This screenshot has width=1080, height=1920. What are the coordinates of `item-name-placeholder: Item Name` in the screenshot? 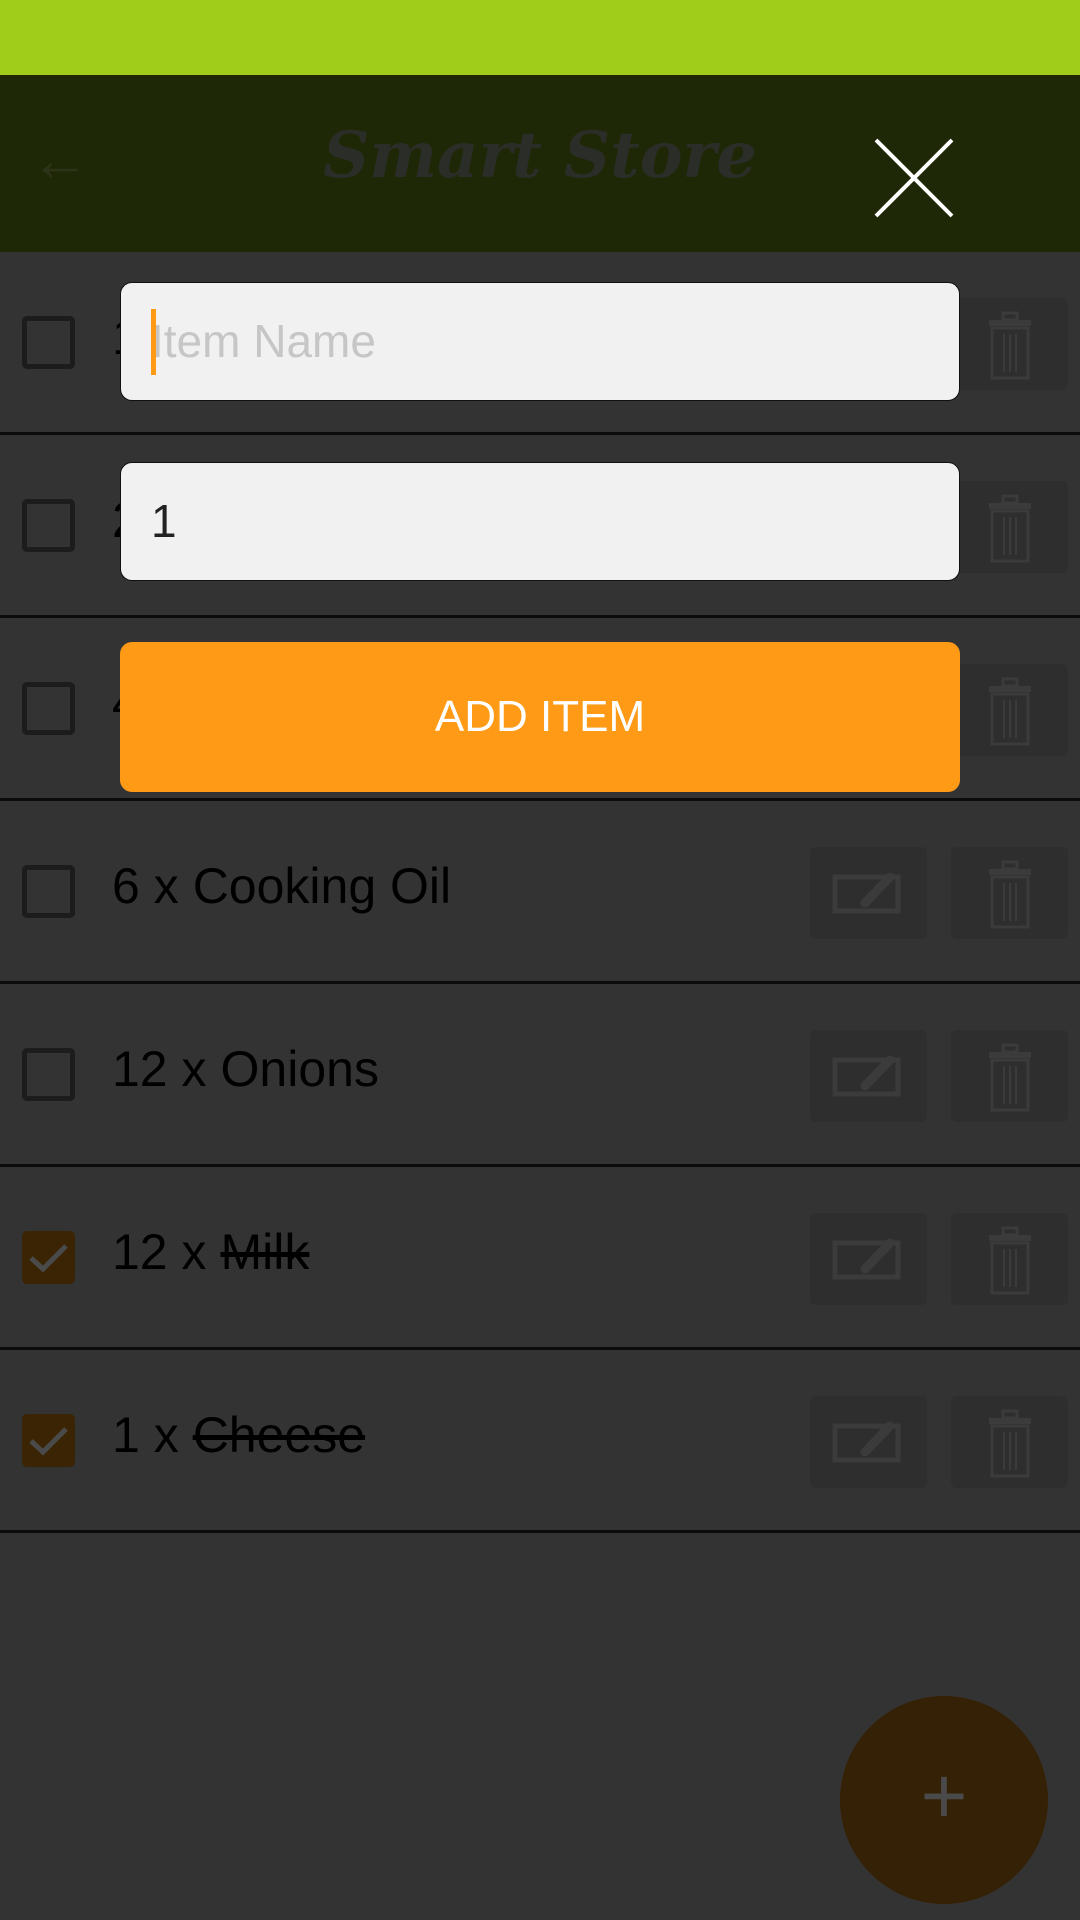 It's located at (263, 341).